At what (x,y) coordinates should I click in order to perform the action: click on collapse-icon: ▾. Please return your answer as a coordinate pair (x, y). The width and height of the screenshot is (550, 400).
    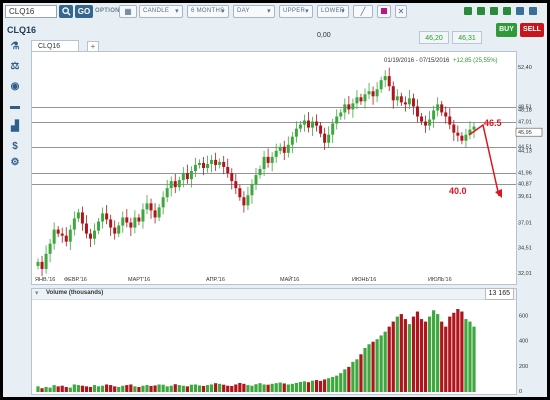
    Looking at the image, I should click on (37, 293).